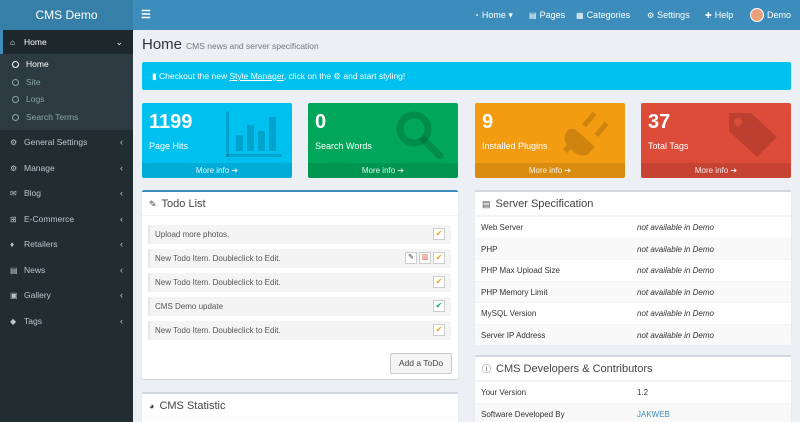  I want to click on table-row: Your Version 1.2, so click(633, 392).